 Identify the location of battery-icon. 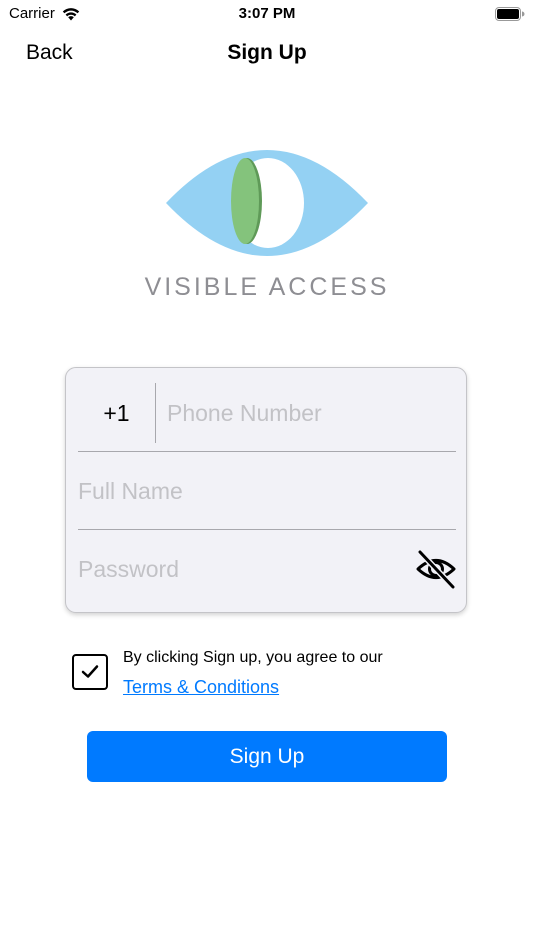
(510, 14).